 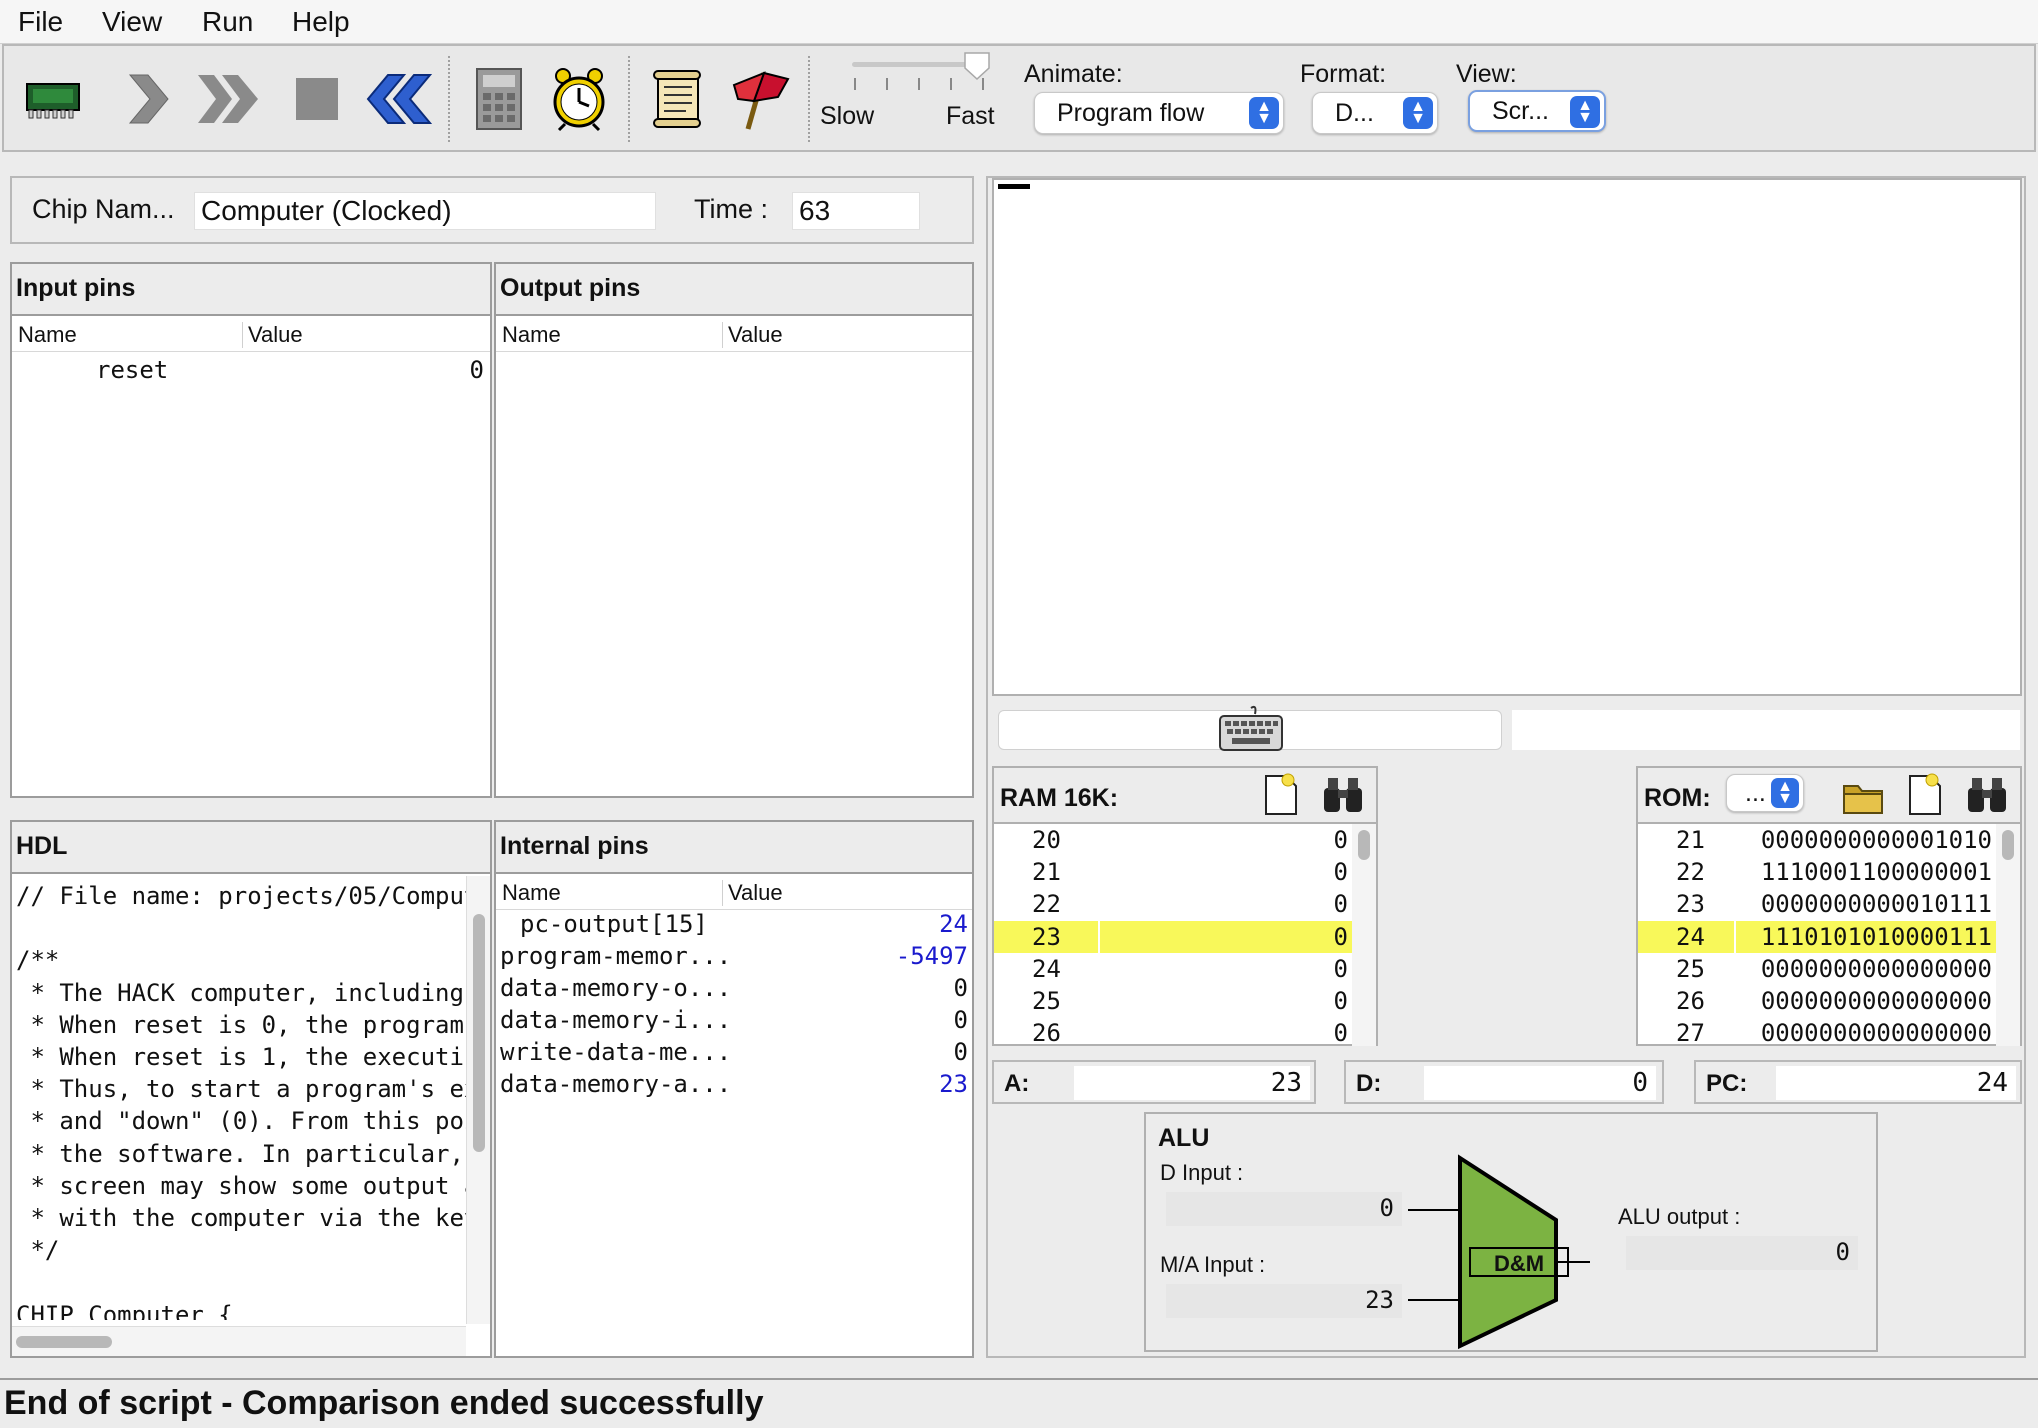 What do you see at coordinates (1863, 797) in the screenshot?
I see `load-program-button` at bounding box center [1863, 797].